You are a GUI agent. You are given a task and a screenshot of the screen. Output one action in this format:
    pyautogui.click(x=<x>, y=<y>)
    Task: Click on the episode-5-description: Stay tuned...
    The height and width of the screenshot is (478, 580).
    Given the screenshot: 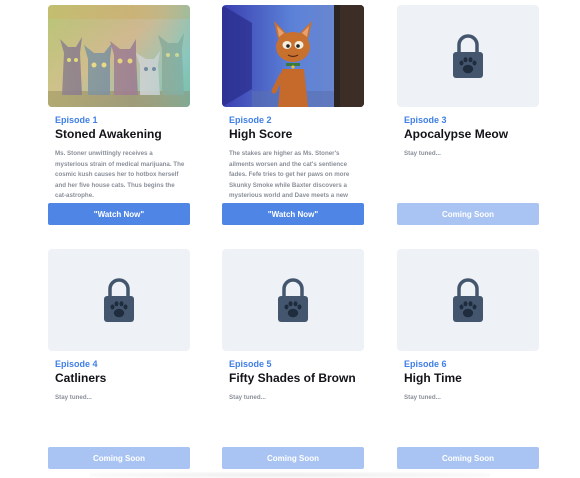 What is the action you would take?
    pyautogui.click(x=247, y=397)
    